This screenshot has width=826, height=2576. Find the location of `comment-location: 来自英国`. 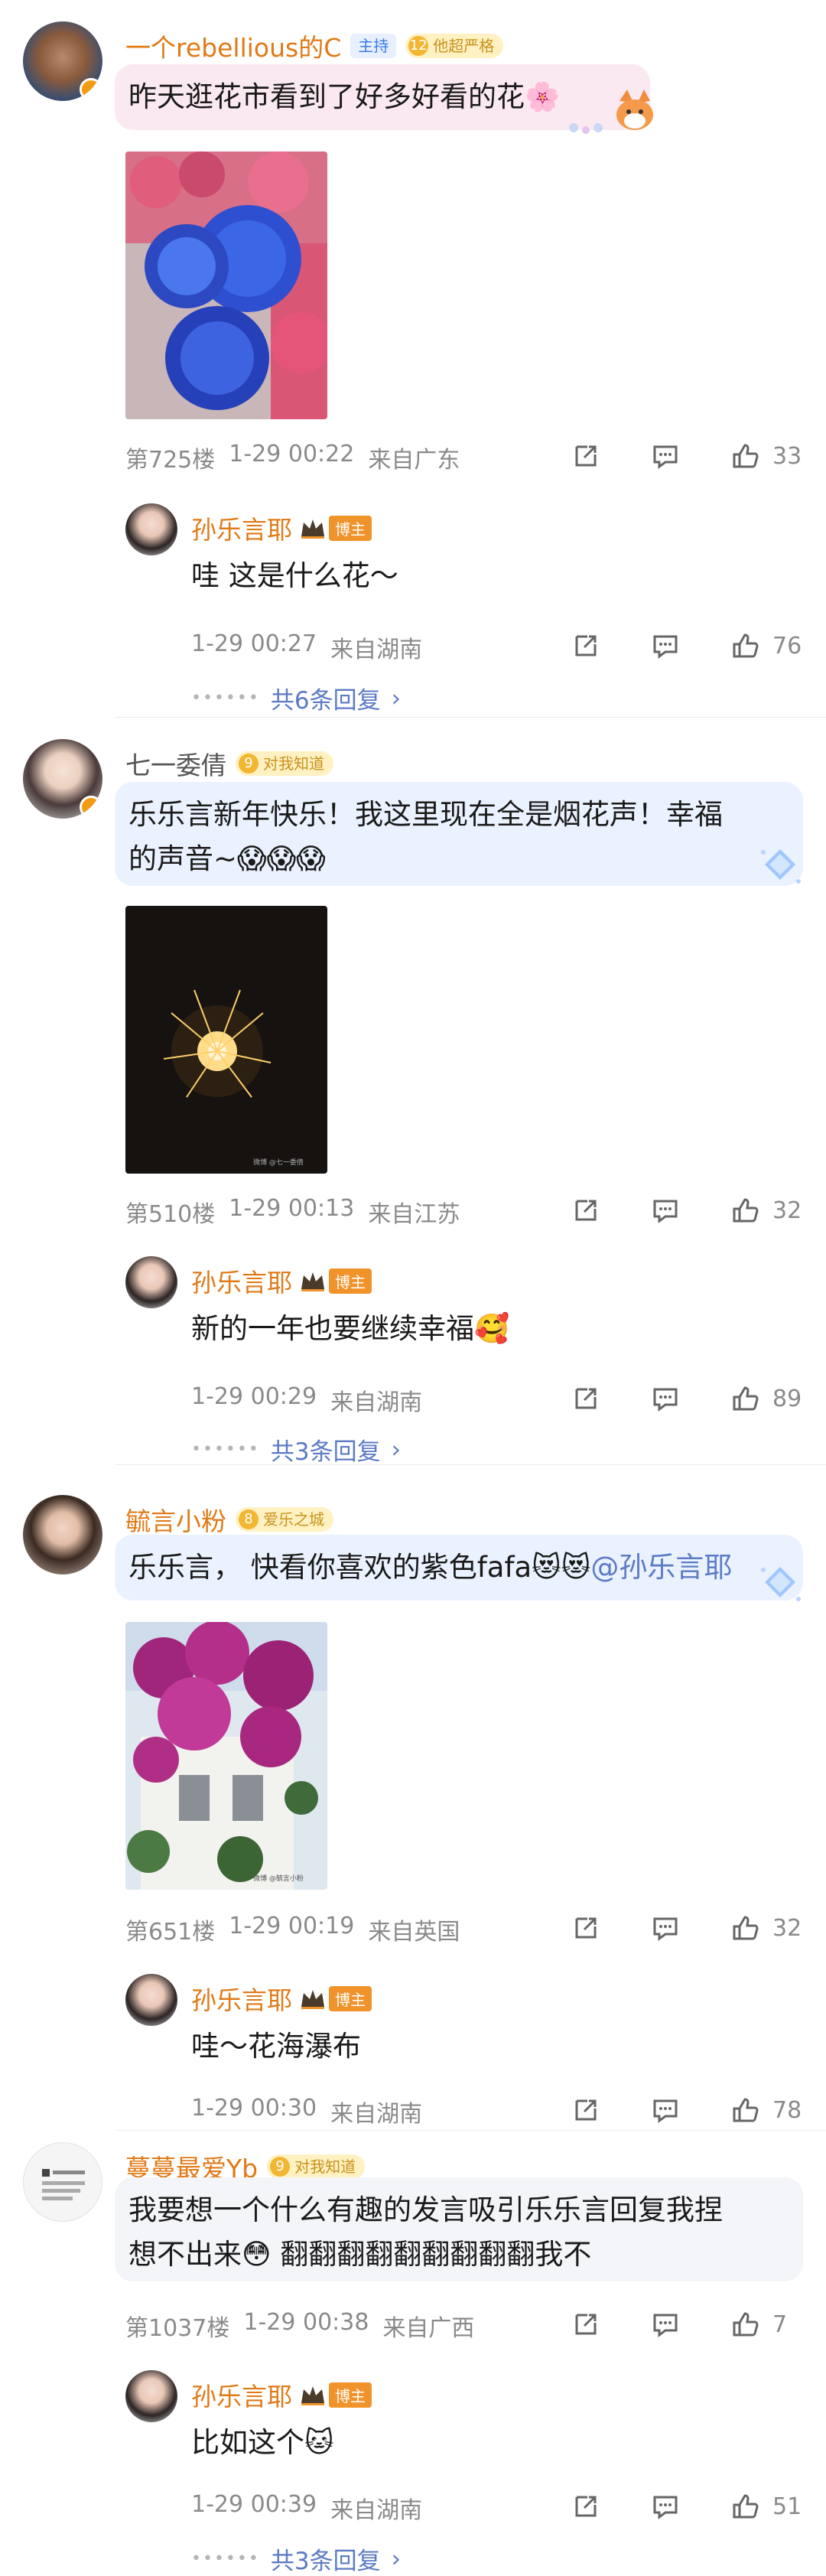

comment-location: 来自英国 is located at coordinates (414, 1933).